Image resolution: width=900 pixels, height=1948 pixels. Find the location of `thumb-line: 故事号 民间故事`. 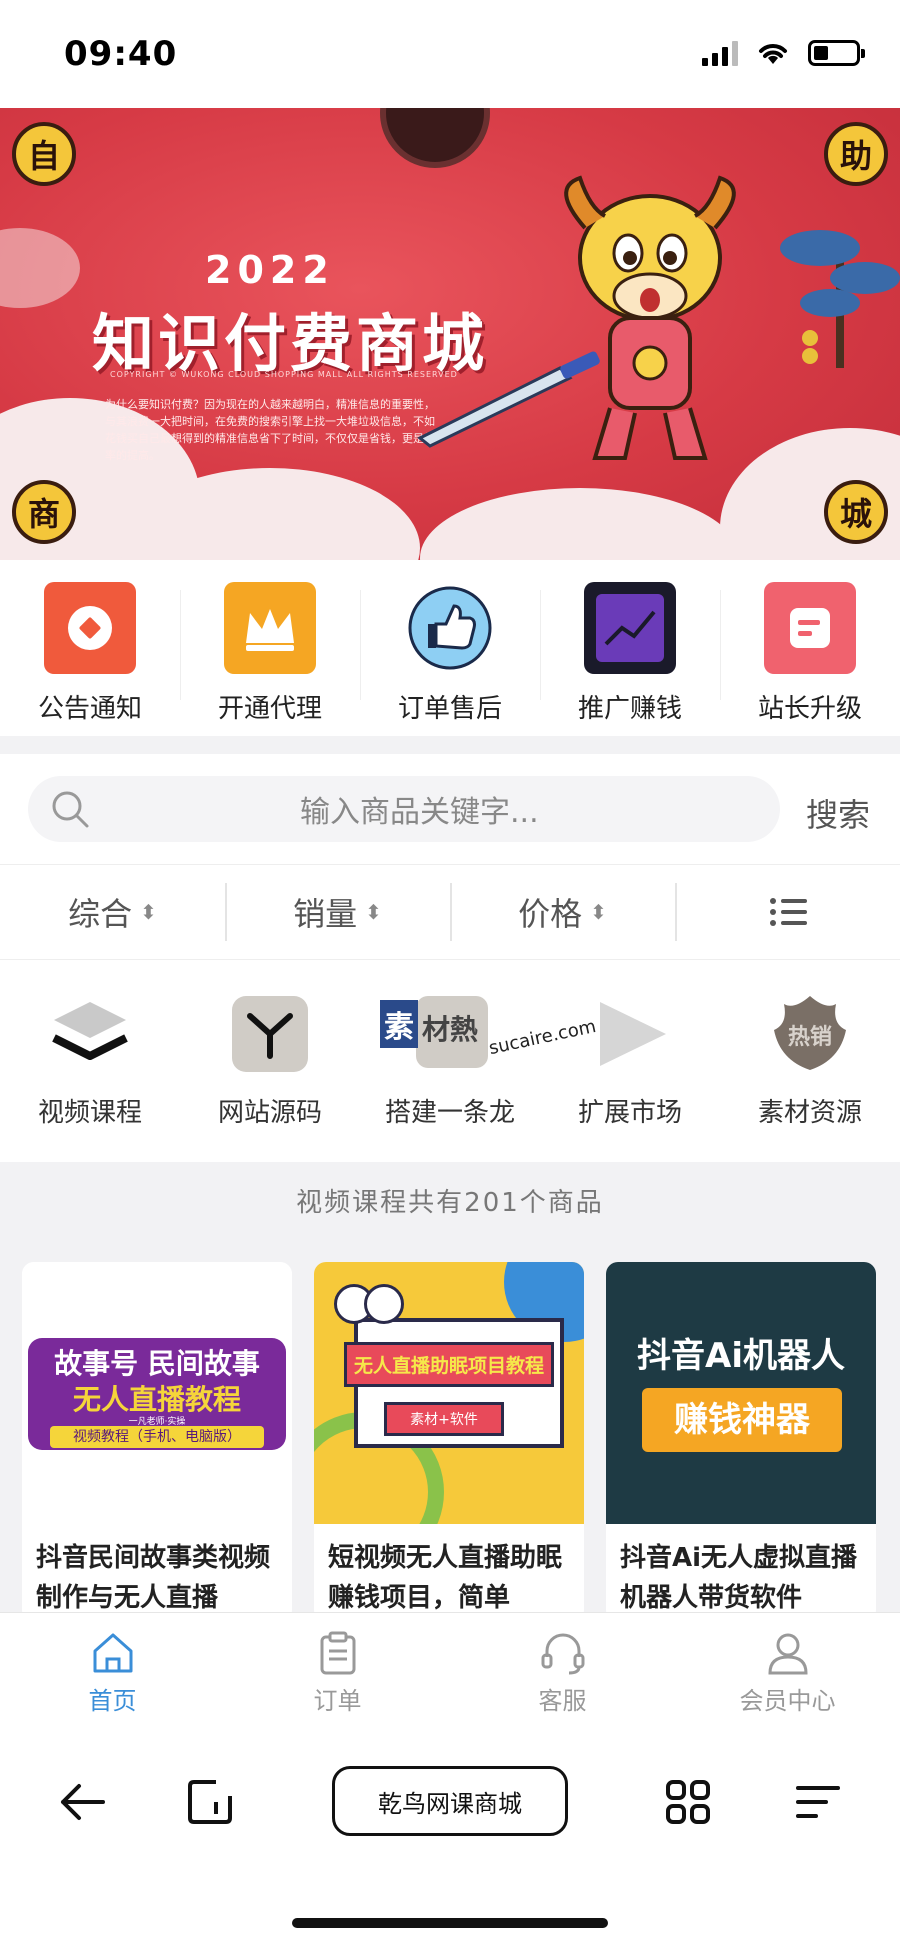

thumb-line: 故事号 民间故事 is located at coordinates (157, 1363).